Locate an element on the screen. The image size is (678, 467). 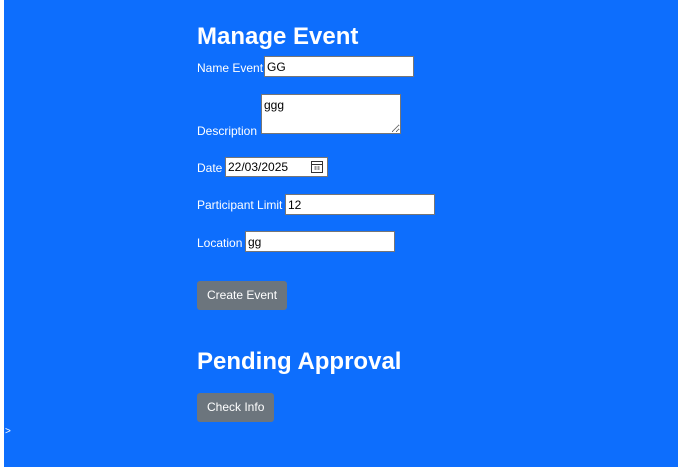
name-event-input is located at coordinates (339, 66).